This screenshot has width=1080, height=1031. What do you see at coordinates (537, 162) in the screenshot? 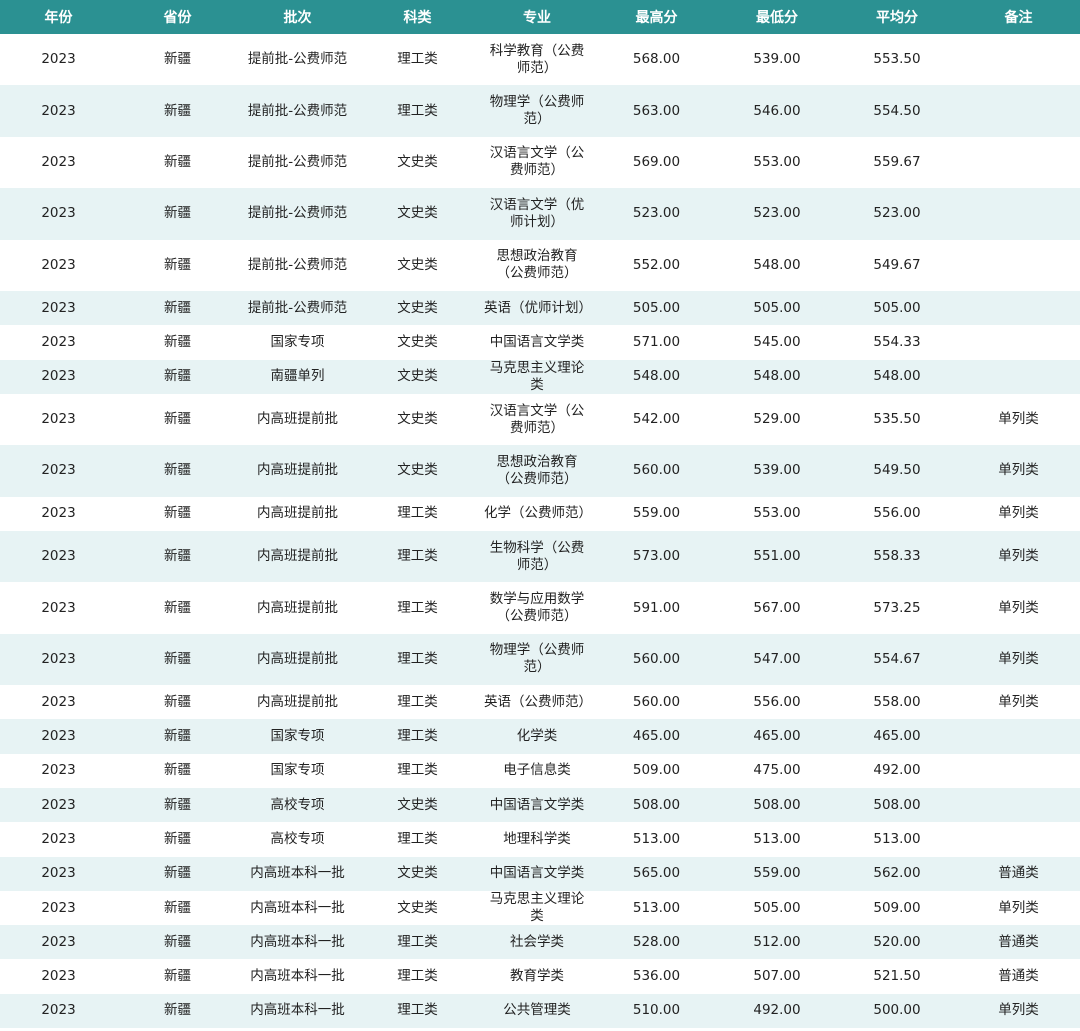
I see `cell-major: 汉语言文学（公费师范）` at bounding box center [537, 162].